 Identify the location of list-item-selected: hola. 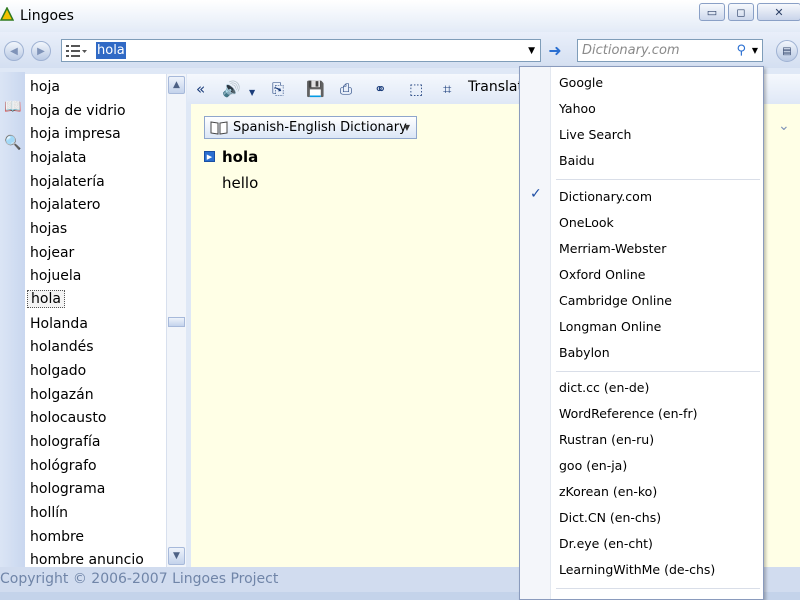
(46, 299).